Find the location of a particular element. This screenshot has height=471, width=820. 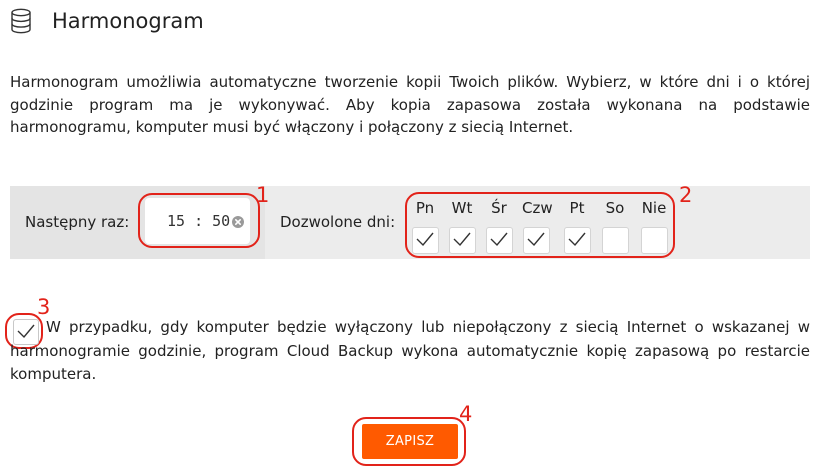

annotation-number-3: 3 is located at coordinates (44, 307).